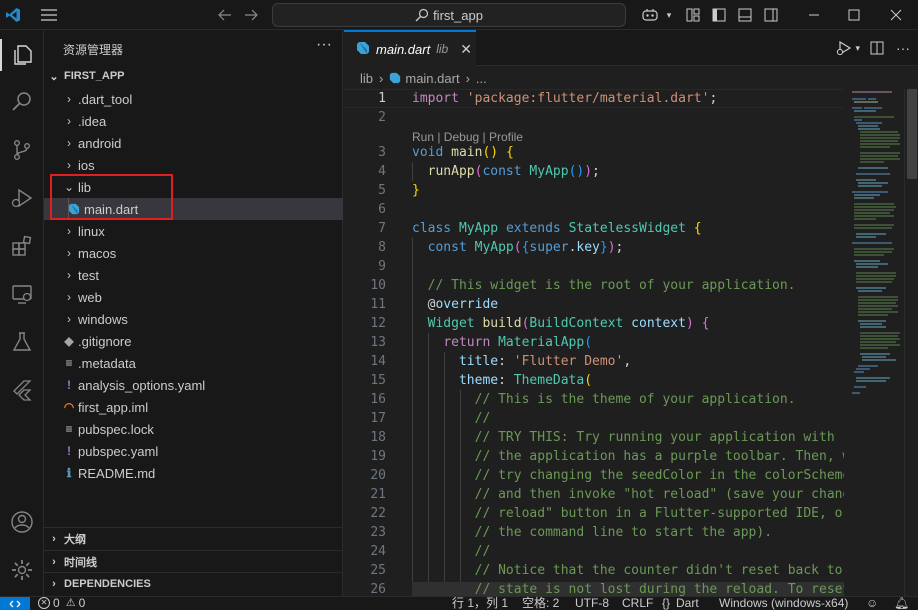 The image size is (918, 610). What do you see at coordinates (872, 603) in the screenshot?
I see `feedback-icon: ☺` at bounding box center [872, 603].